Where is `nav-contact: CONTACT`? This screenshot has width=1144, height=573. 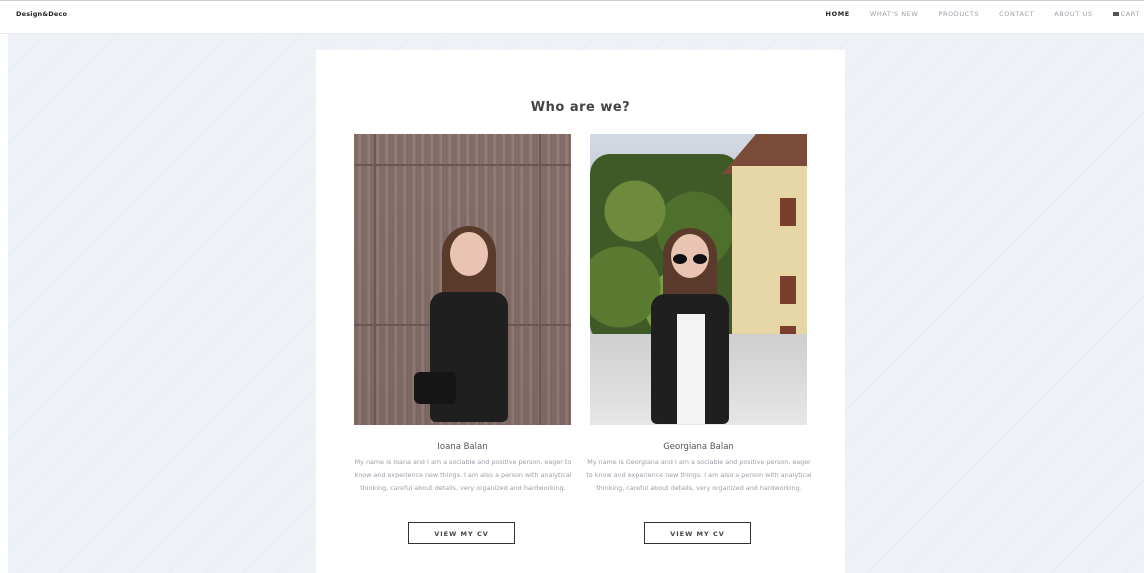
nav-contact: CONTACT is located at coordinates (1016, 14).